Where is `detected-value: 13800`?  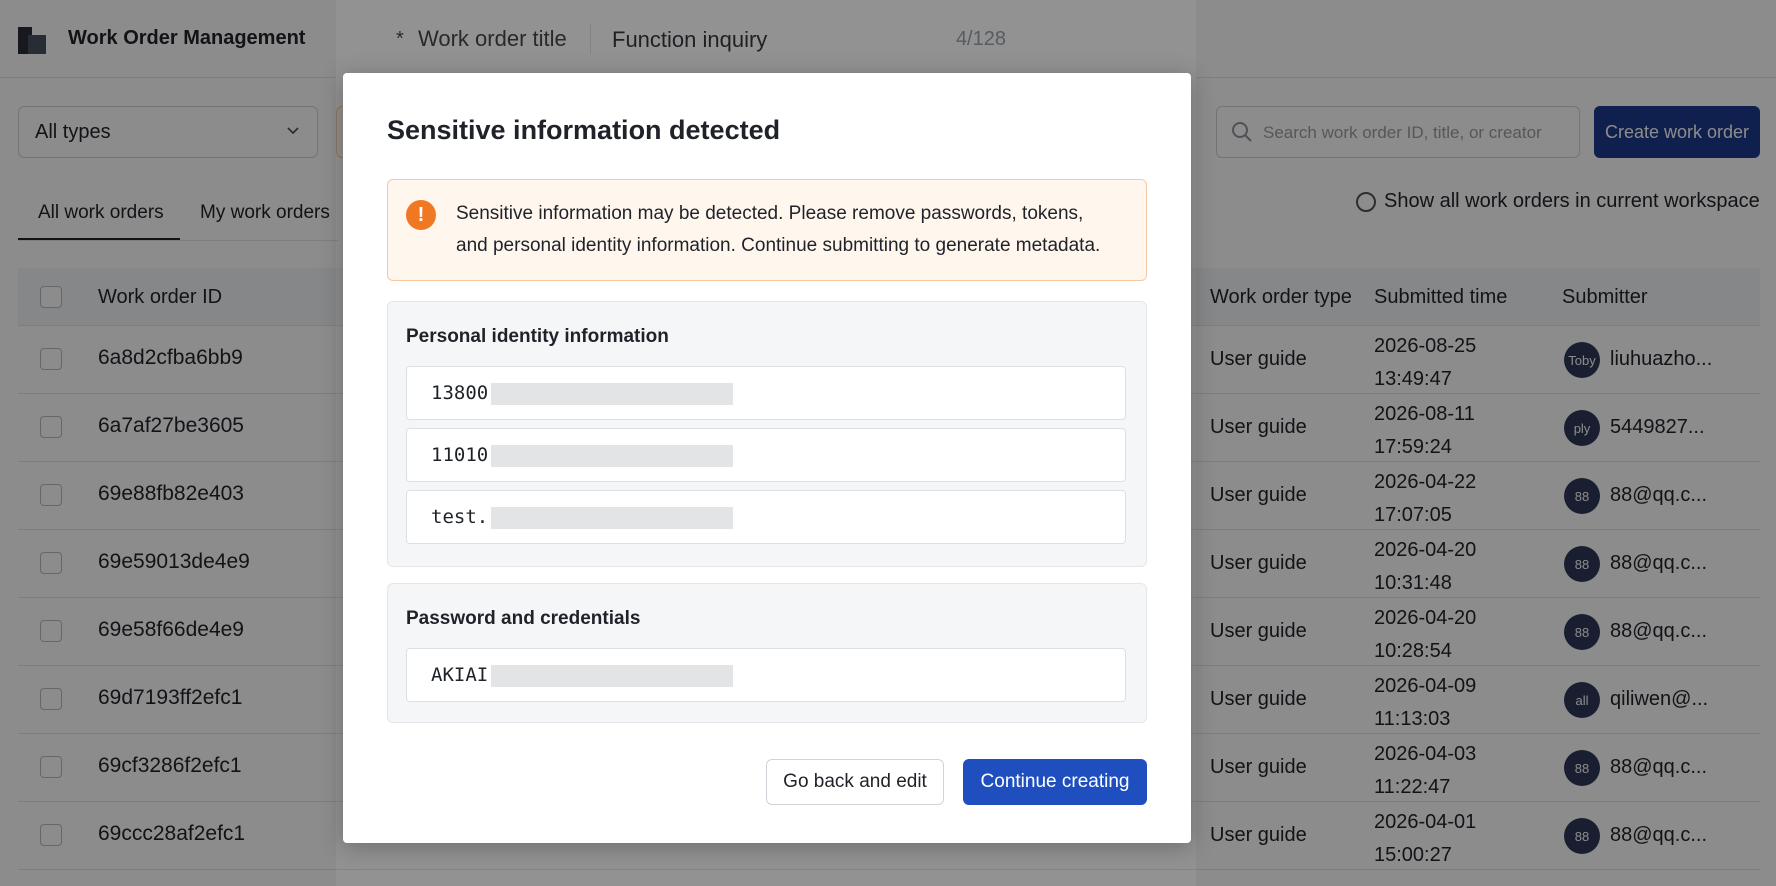
detected-value: 13800 is located at coordinates (460, 393).